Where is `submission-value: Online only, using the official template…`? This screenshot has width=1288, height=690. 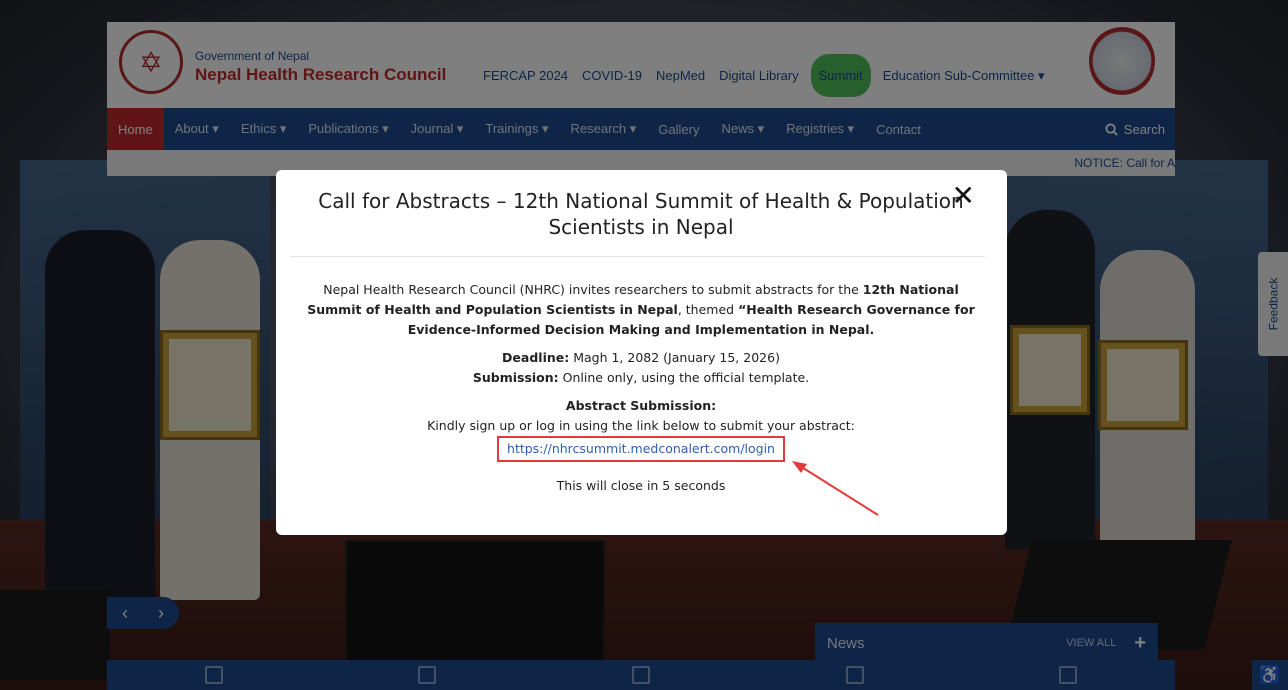
submission-value: Online only, using the official template… is located at coordinates (684, 377).